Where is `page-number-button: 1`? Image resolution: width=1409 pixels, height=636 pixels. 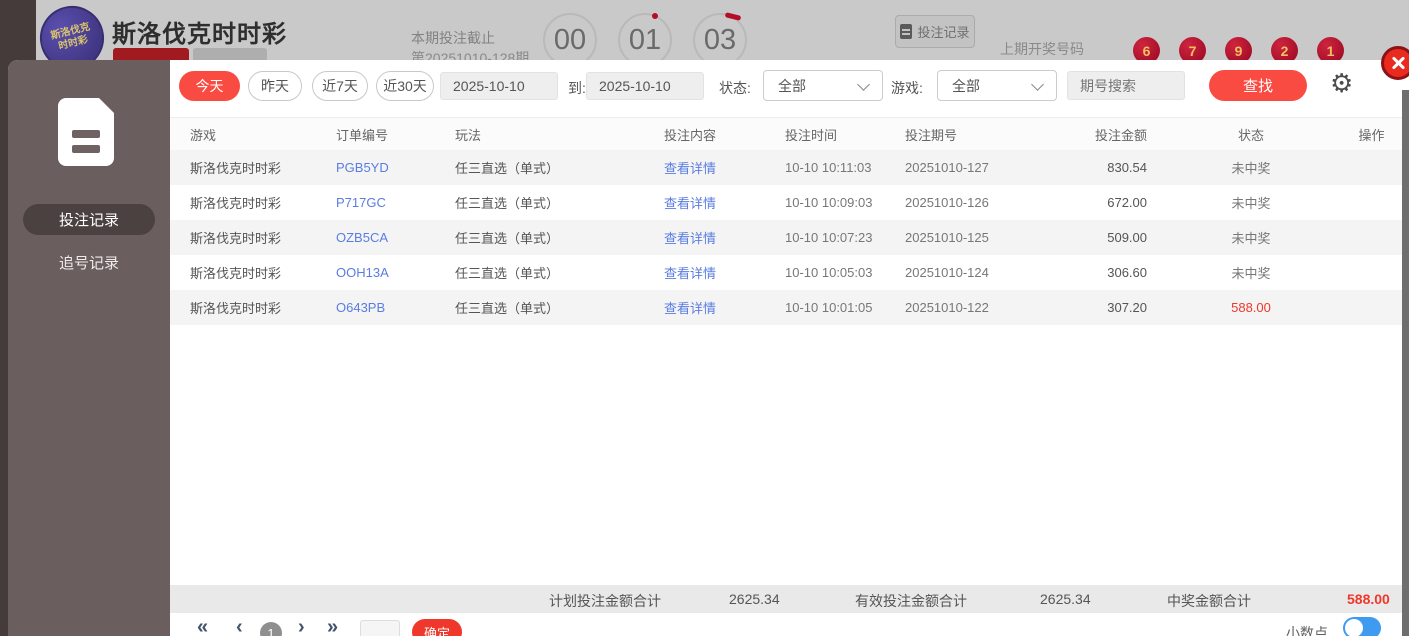 page-number-button: 1 is located at coordinates (271, 629).